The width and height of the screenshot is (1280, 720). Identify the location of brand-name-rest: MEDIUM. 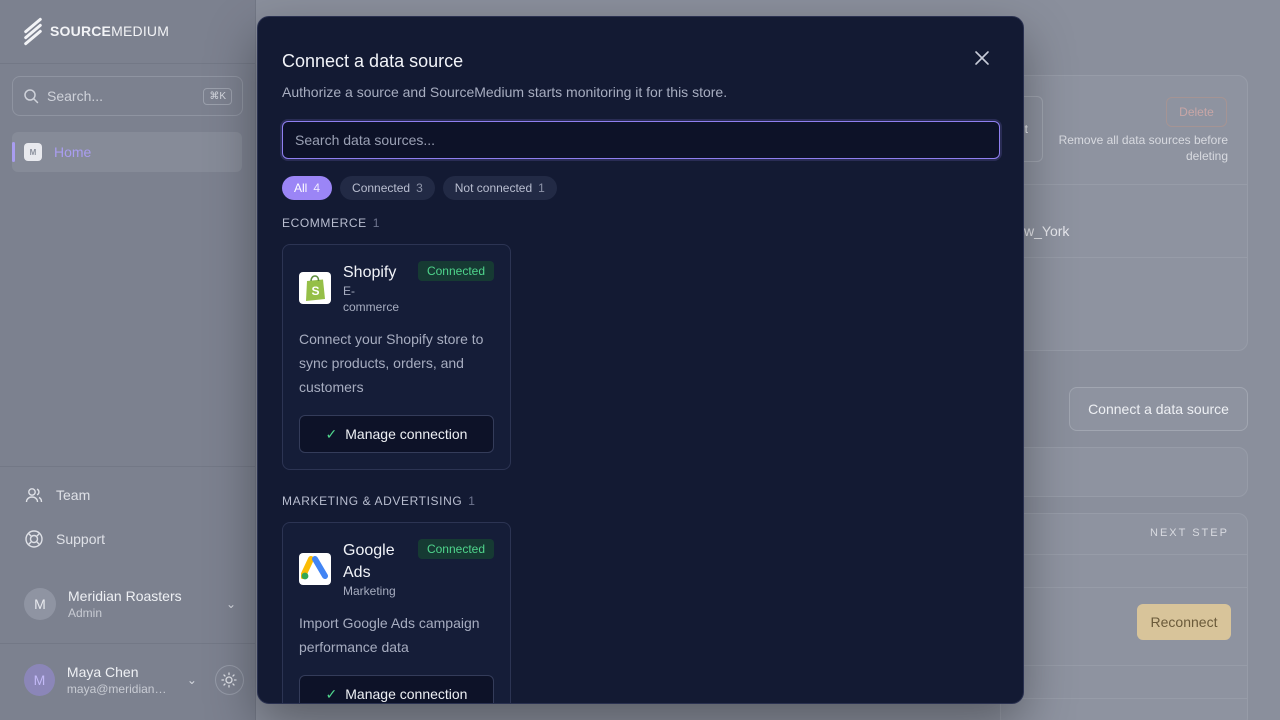
(140, 31).